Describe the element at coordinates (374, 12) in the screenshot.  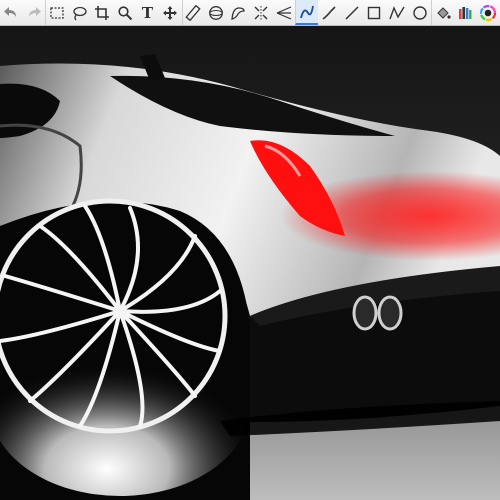
I see `rectangle-icon` at that location.